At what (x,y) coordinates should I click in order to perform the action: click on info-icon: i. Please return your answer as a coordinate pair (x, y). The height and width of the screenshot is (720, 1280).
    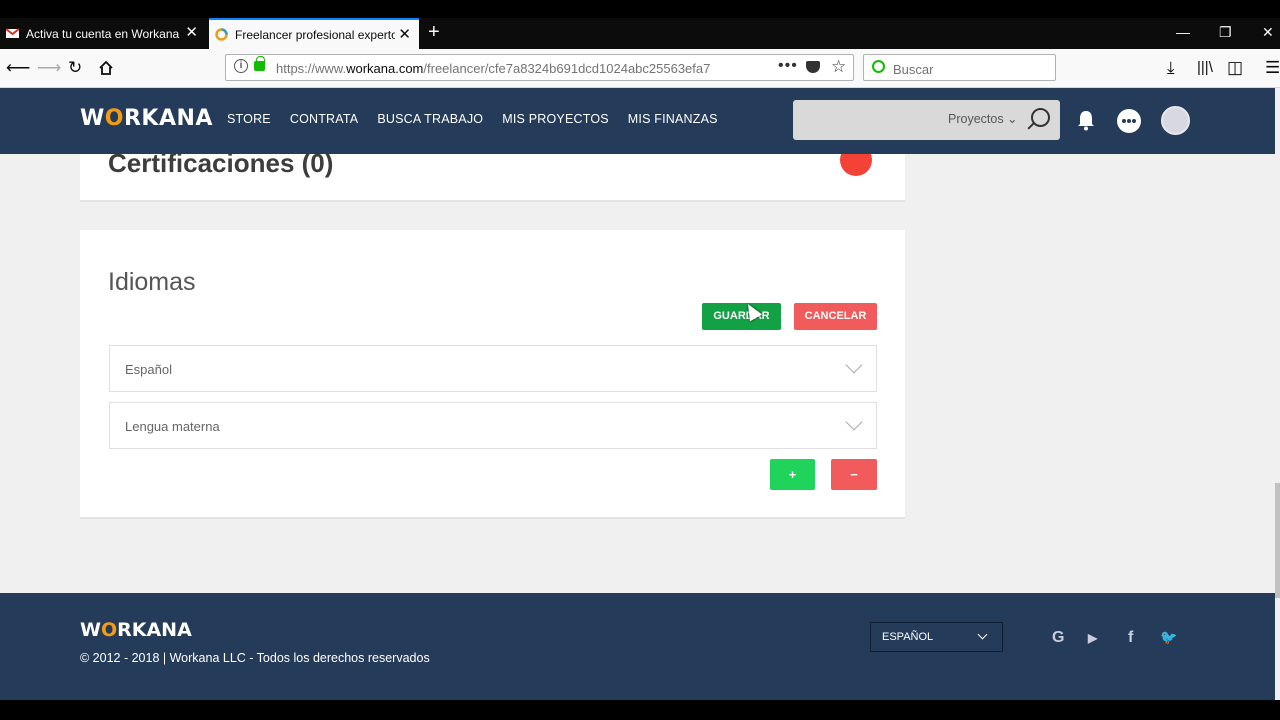
    Looking at the image, I should click on (241, 66).